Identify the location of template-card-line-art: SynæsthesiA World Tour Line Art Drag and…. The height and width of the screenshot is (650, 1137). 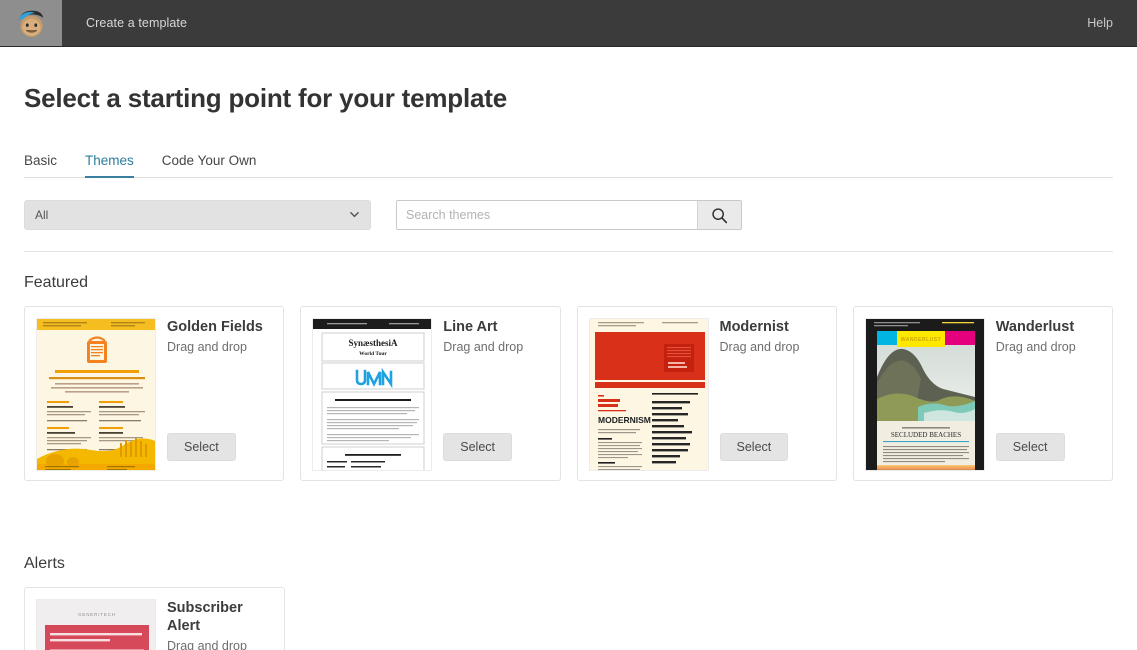
(430, 393).